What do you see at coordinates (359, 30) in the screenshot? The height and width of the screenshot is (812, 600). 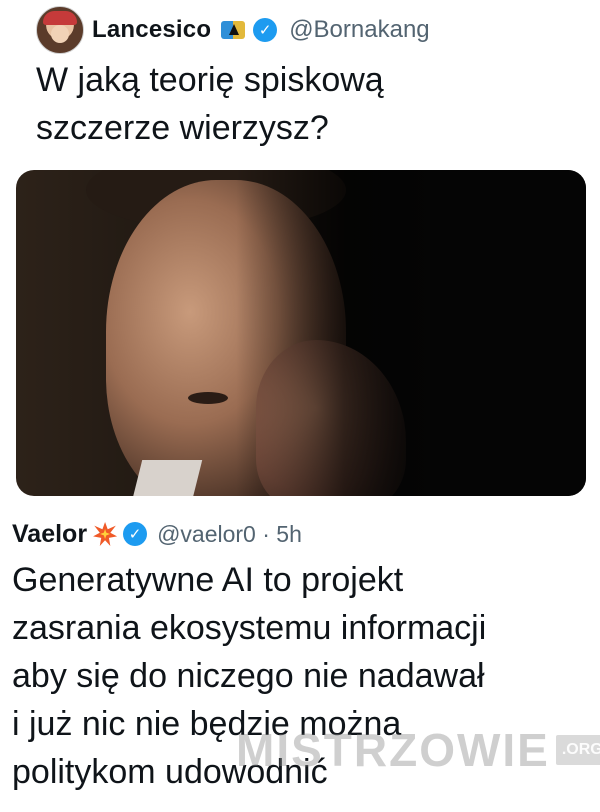 I see `user-handle: @Bornakang` at bounding box center [359, 30].